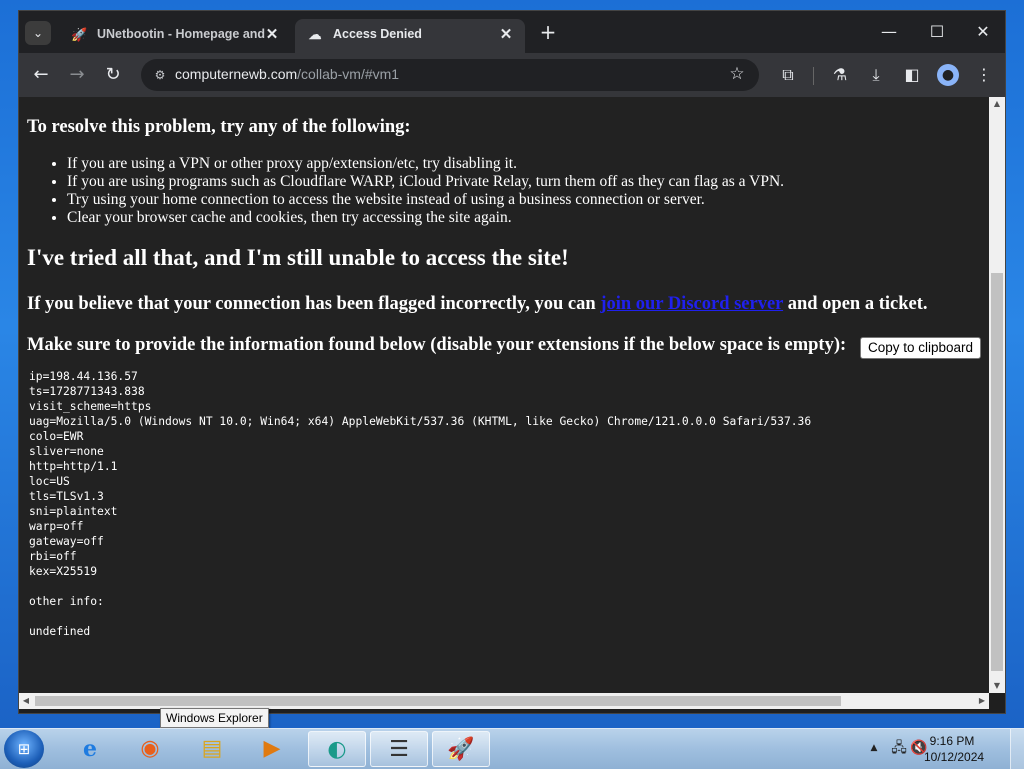 This screenshot has height=769, width=1024. I want to click on unetbootin-icon: 🚀, so click(461, 749).